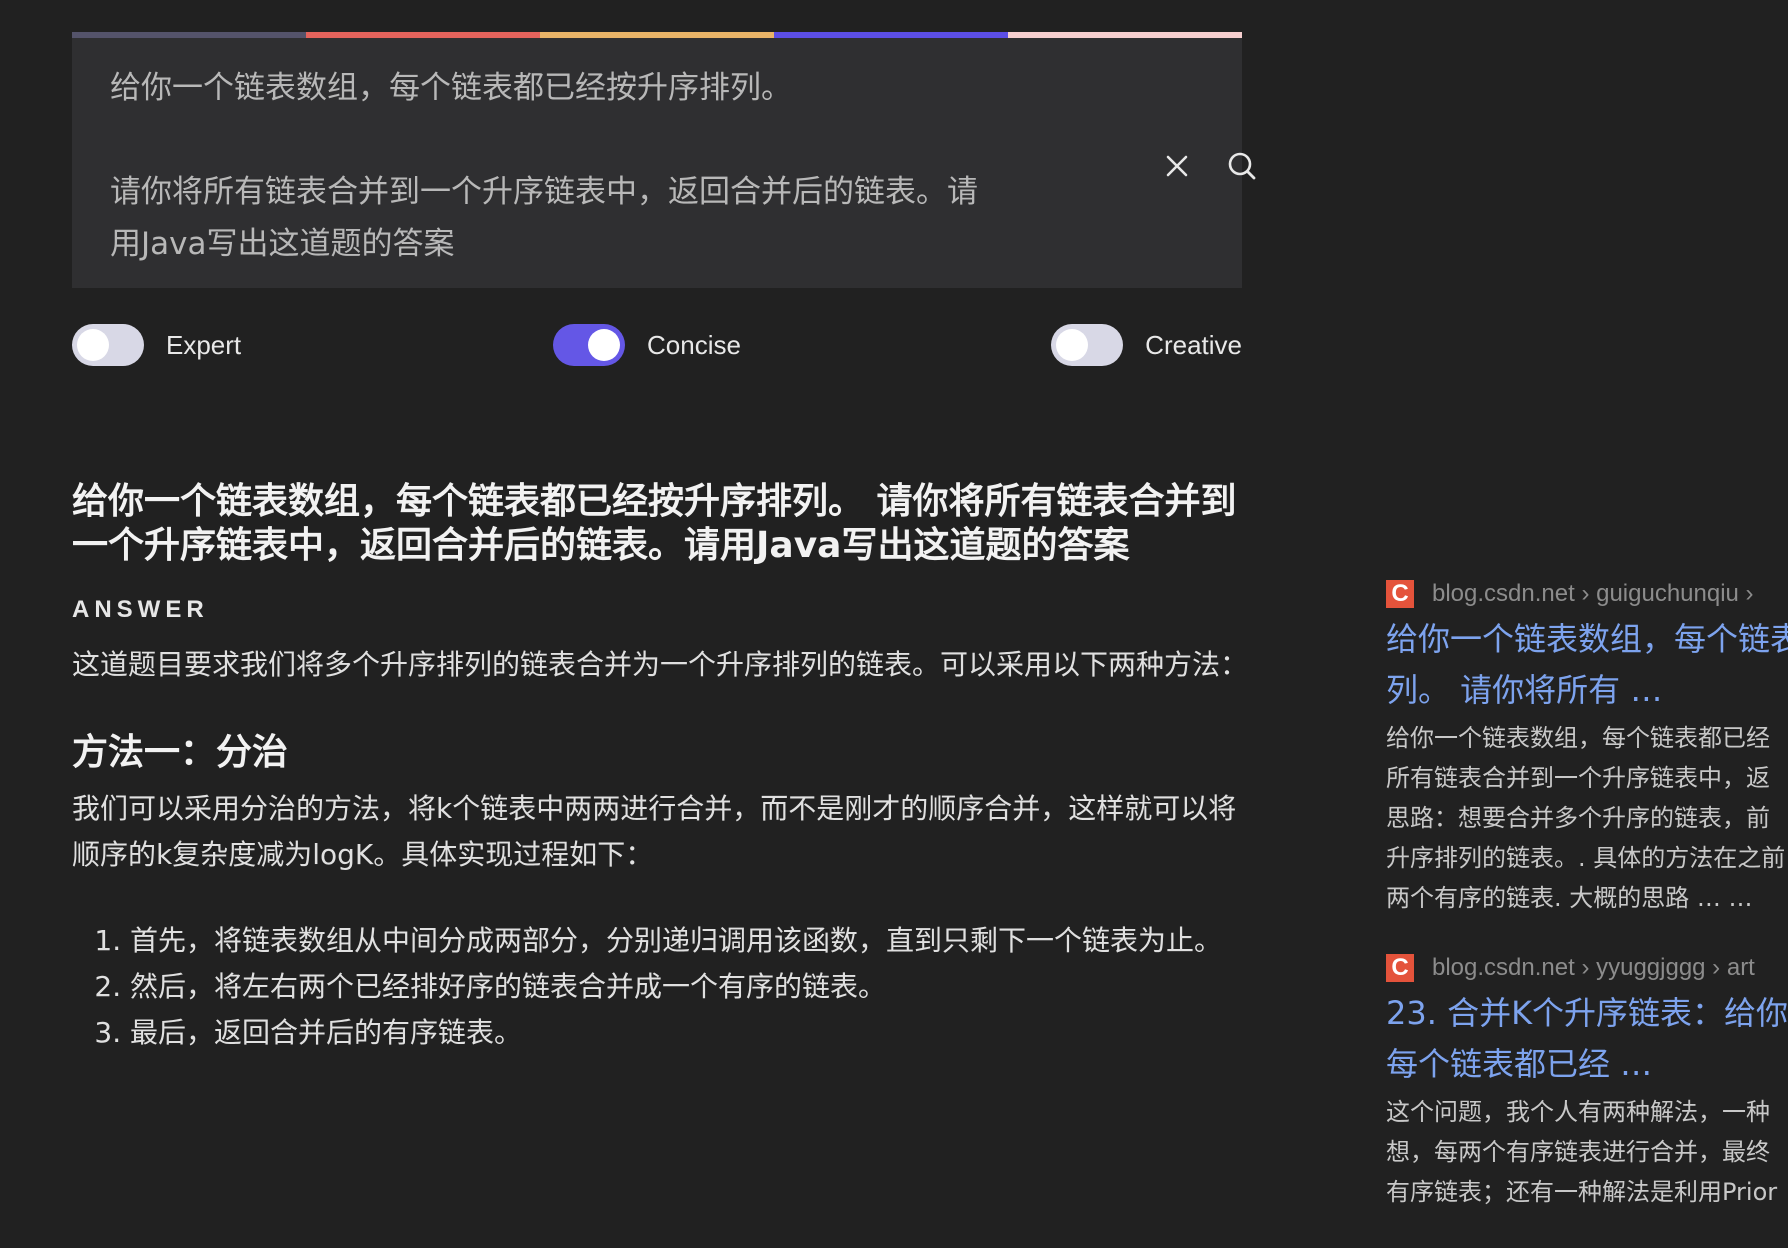 The width and height of the screenshot is (1788, 1248). Describe the element at coordinates (691, 1033) in the screenshot. I see `list-item: 最后，返回合并后的有序链表。` at that location.